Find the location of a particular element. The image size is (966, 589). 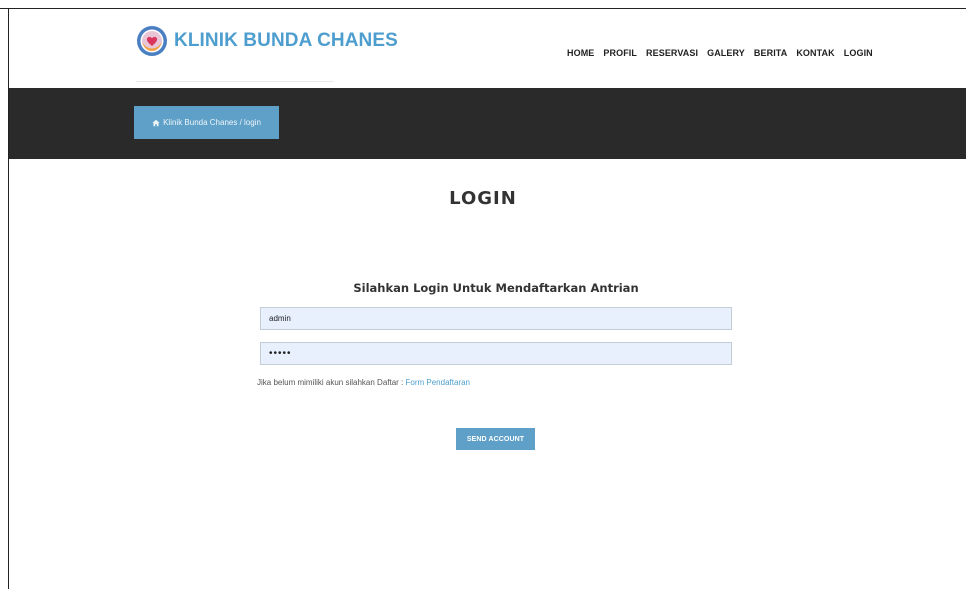

breadcrumb: Klinik Bunda Chanes / login is located at coordinates (206, 122).